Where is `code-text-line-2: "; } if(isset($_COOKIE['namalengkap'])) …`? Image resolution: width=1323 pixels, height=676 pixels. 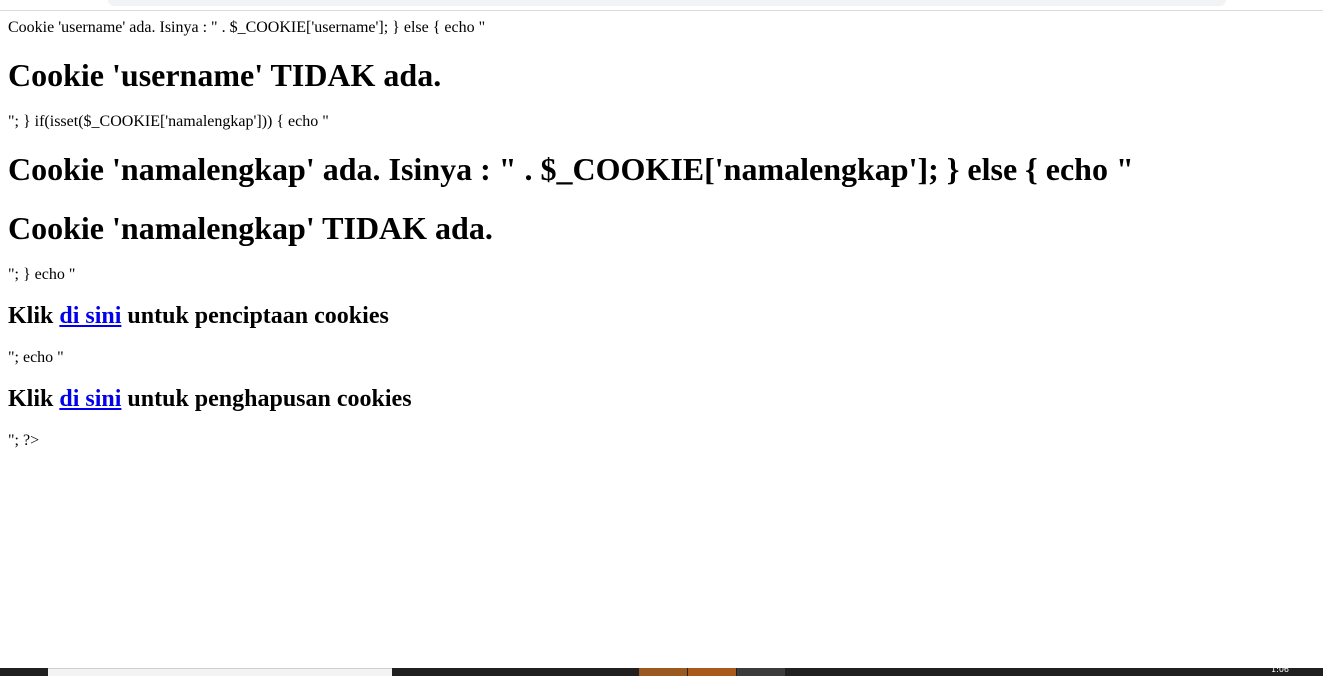 code-text-line-2: "; } if(isset($_COOKIE['namalengkap'])) … is located at coordinates (168, 121).